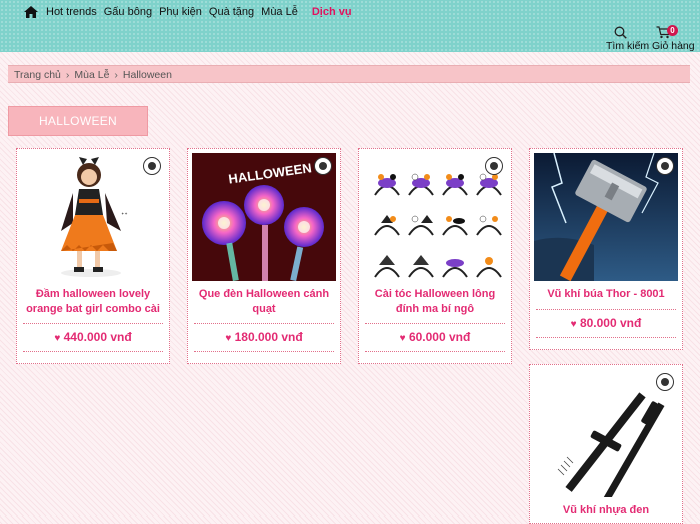 Image resolution: width=700 pixels, height=524 pixels. Describe the element at coordinates (91, 75) in the screenshot. I see `breadcrumb-mua-le: Mùa Lễ` at that location.